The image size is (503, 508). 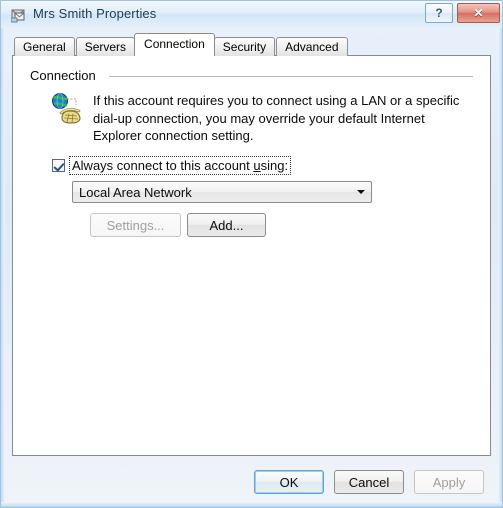 I want to click on tab-label: General, so click(x=44, y=47).